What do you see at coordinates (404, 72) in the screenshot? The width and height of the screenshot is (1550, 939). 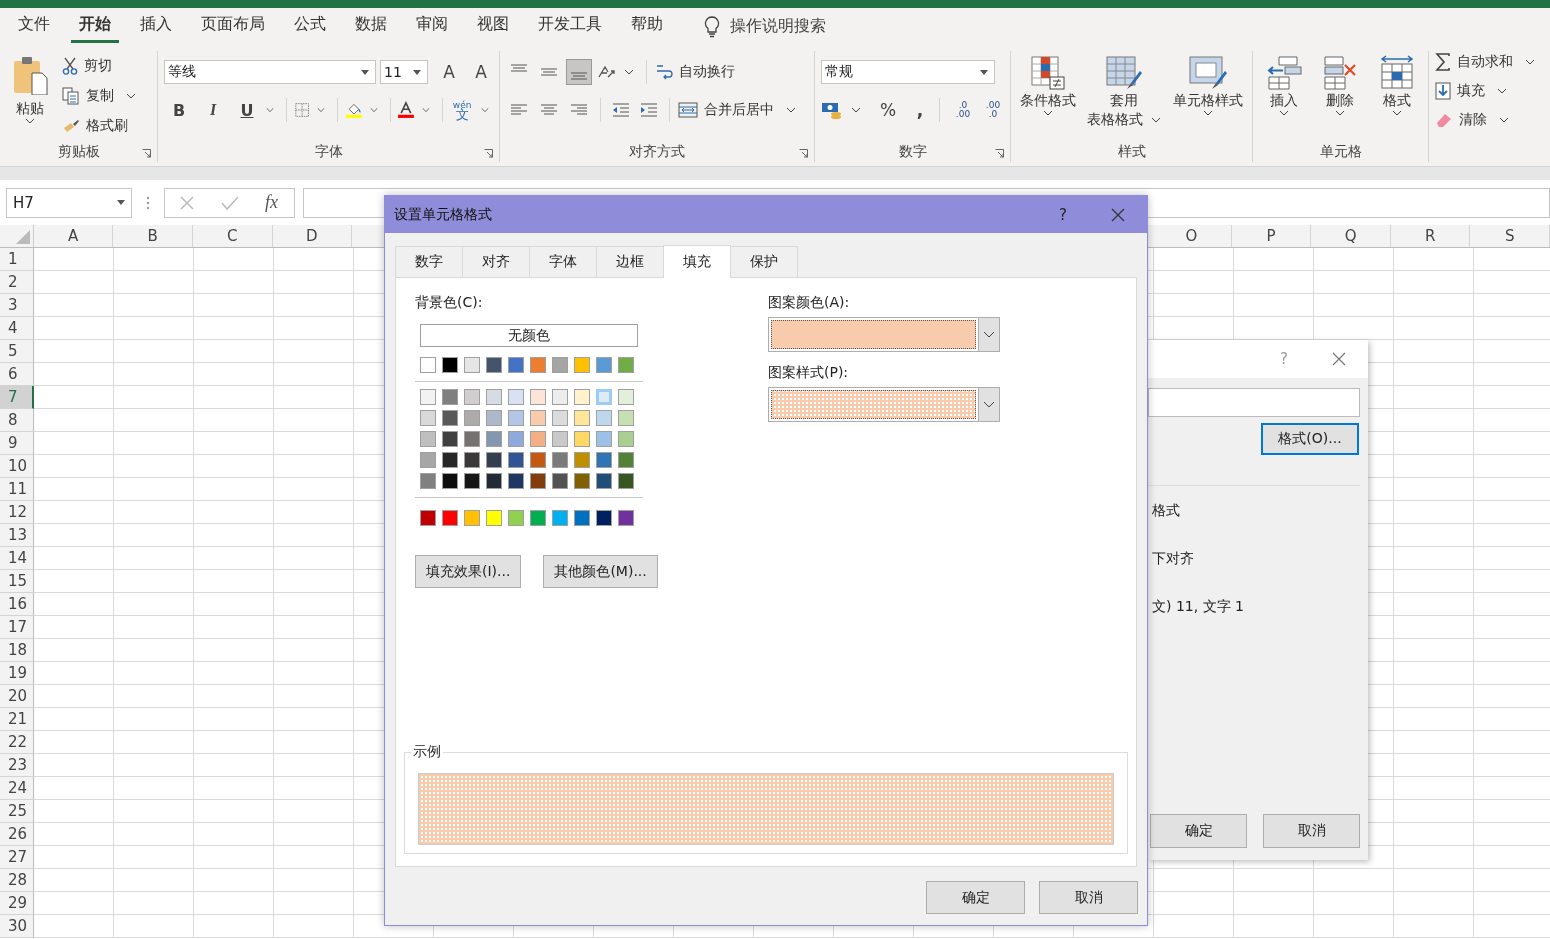 I see `font-size-field: 11` at bounding box center [404, 72].